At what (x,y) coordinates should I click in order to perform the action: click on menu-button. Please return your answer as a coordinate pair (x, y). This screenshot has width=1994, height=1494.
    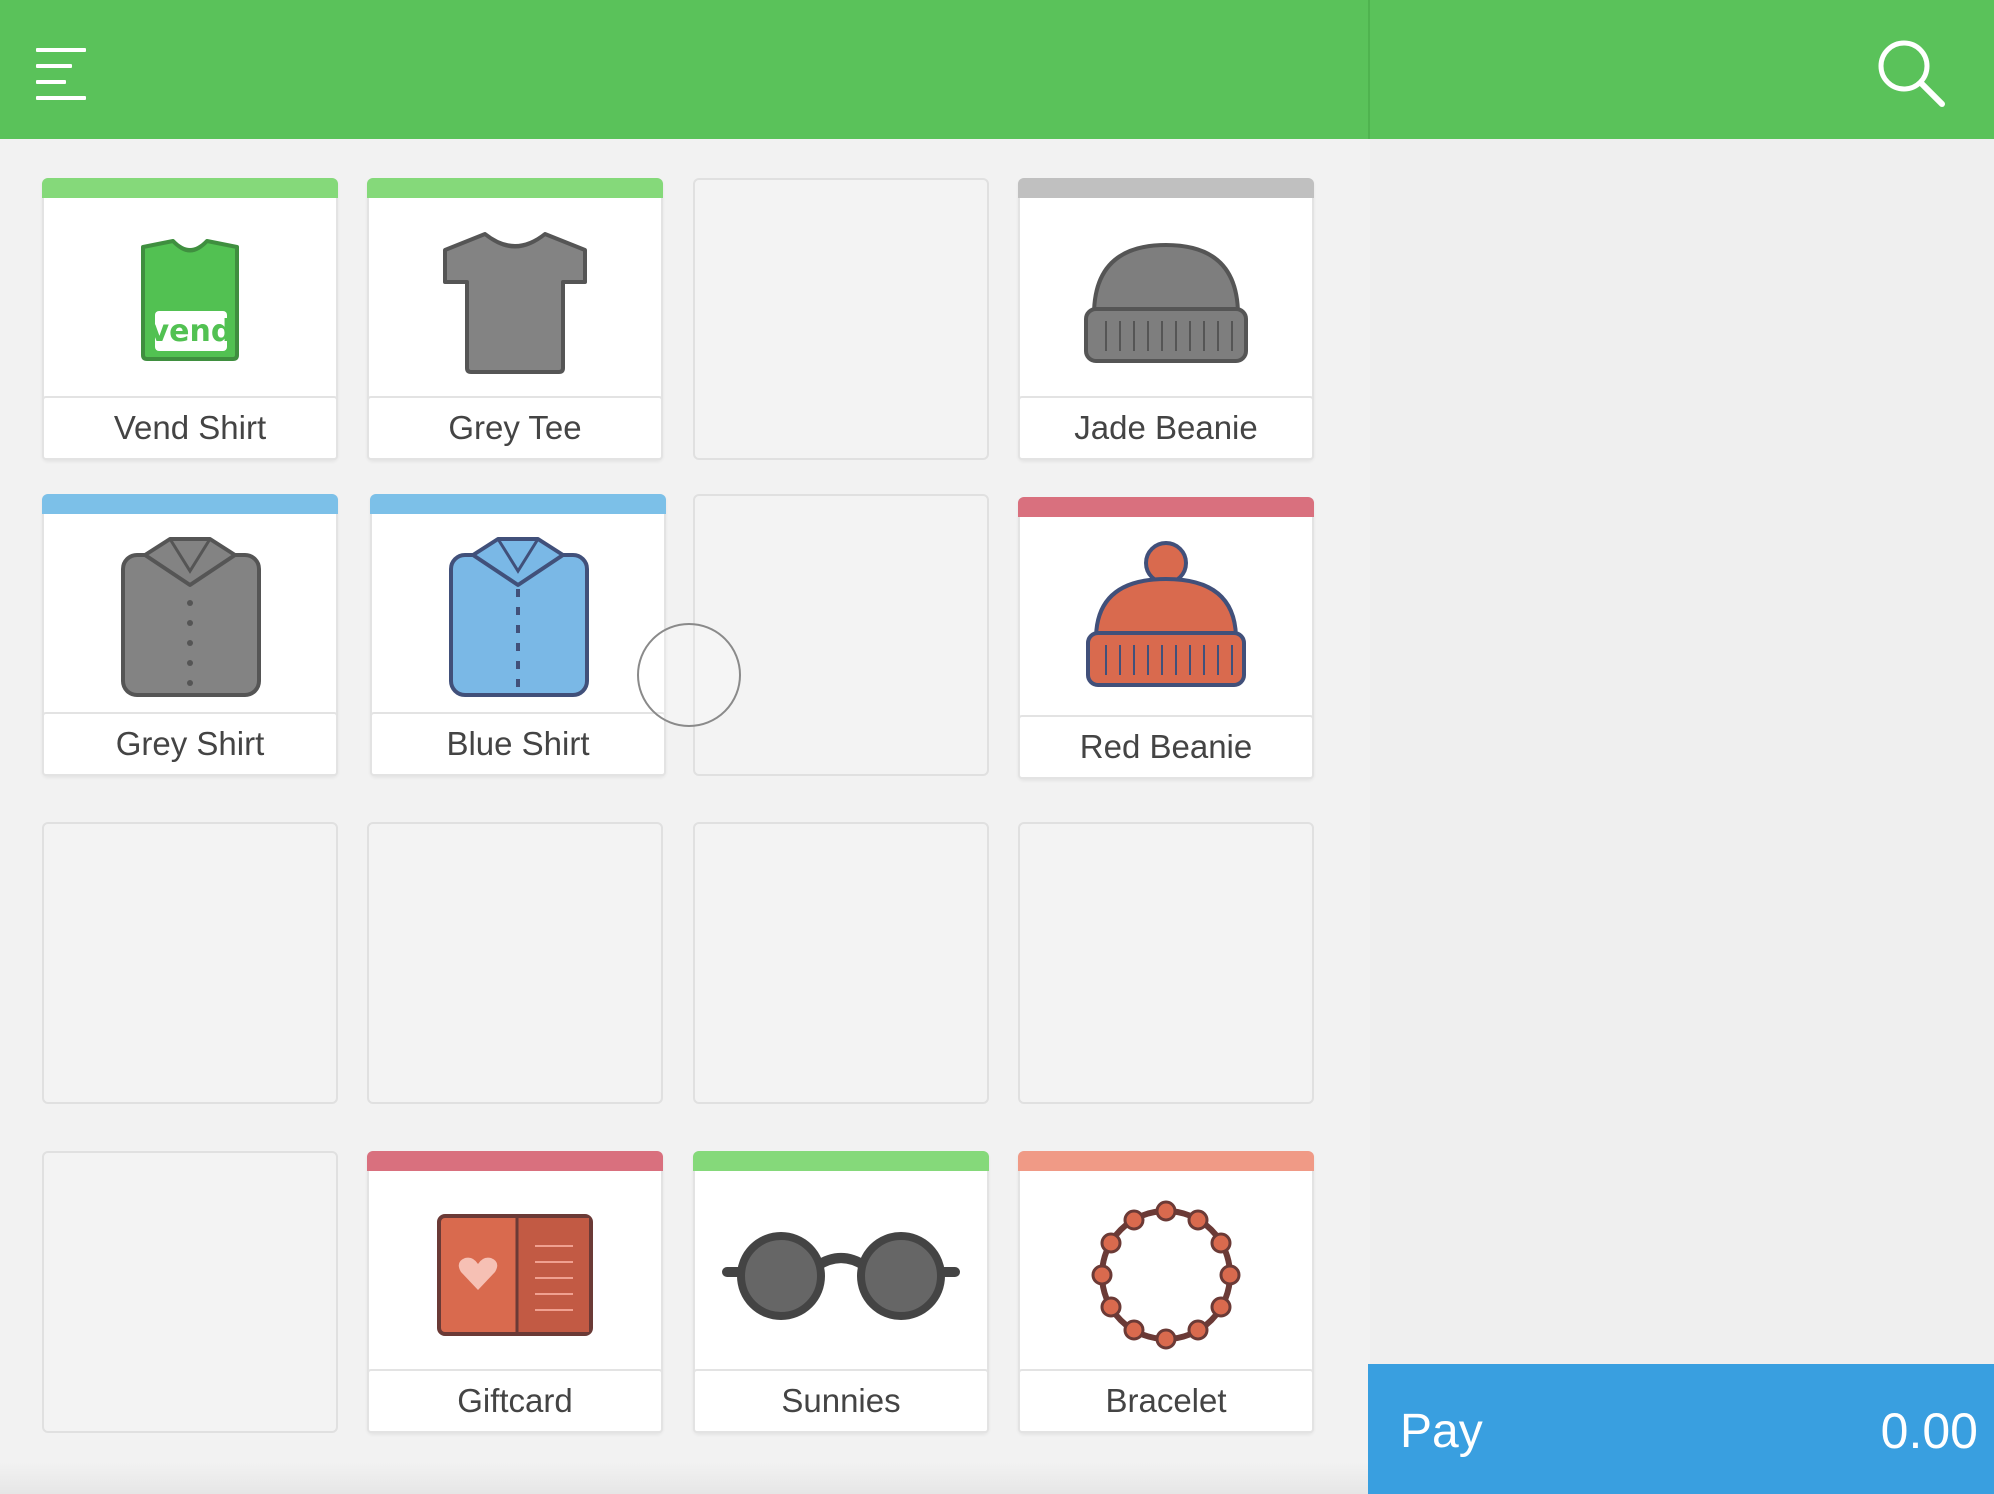
    Looking at the image, I should click on (63, 73).